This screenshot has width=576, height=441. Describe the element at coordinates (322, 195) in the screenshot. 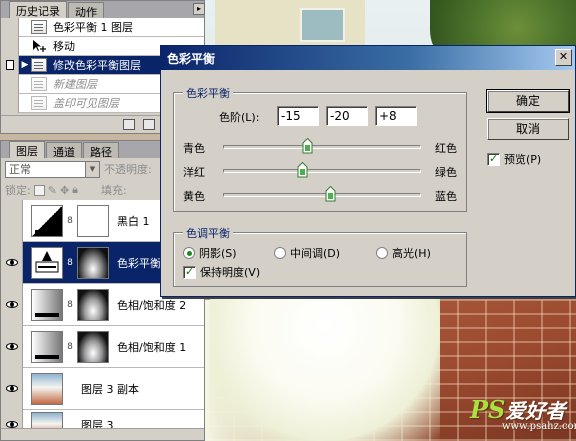

I see `yellow-blue-slider-track` at that location.